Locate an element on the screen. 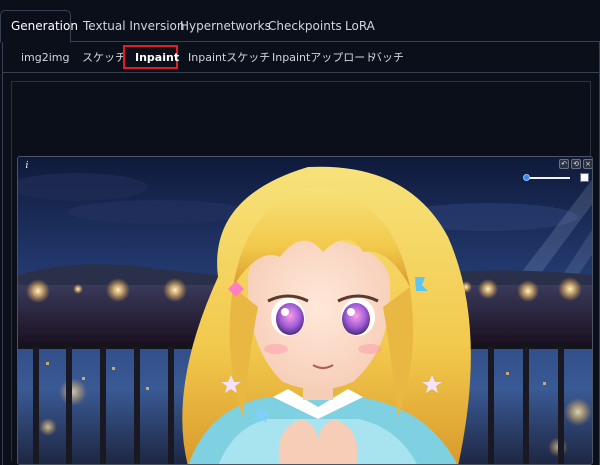 Image resolution: width=600 pixels, height=465 pixels. tab-inpaint: Inpaint is located at coordinates (151, 57).